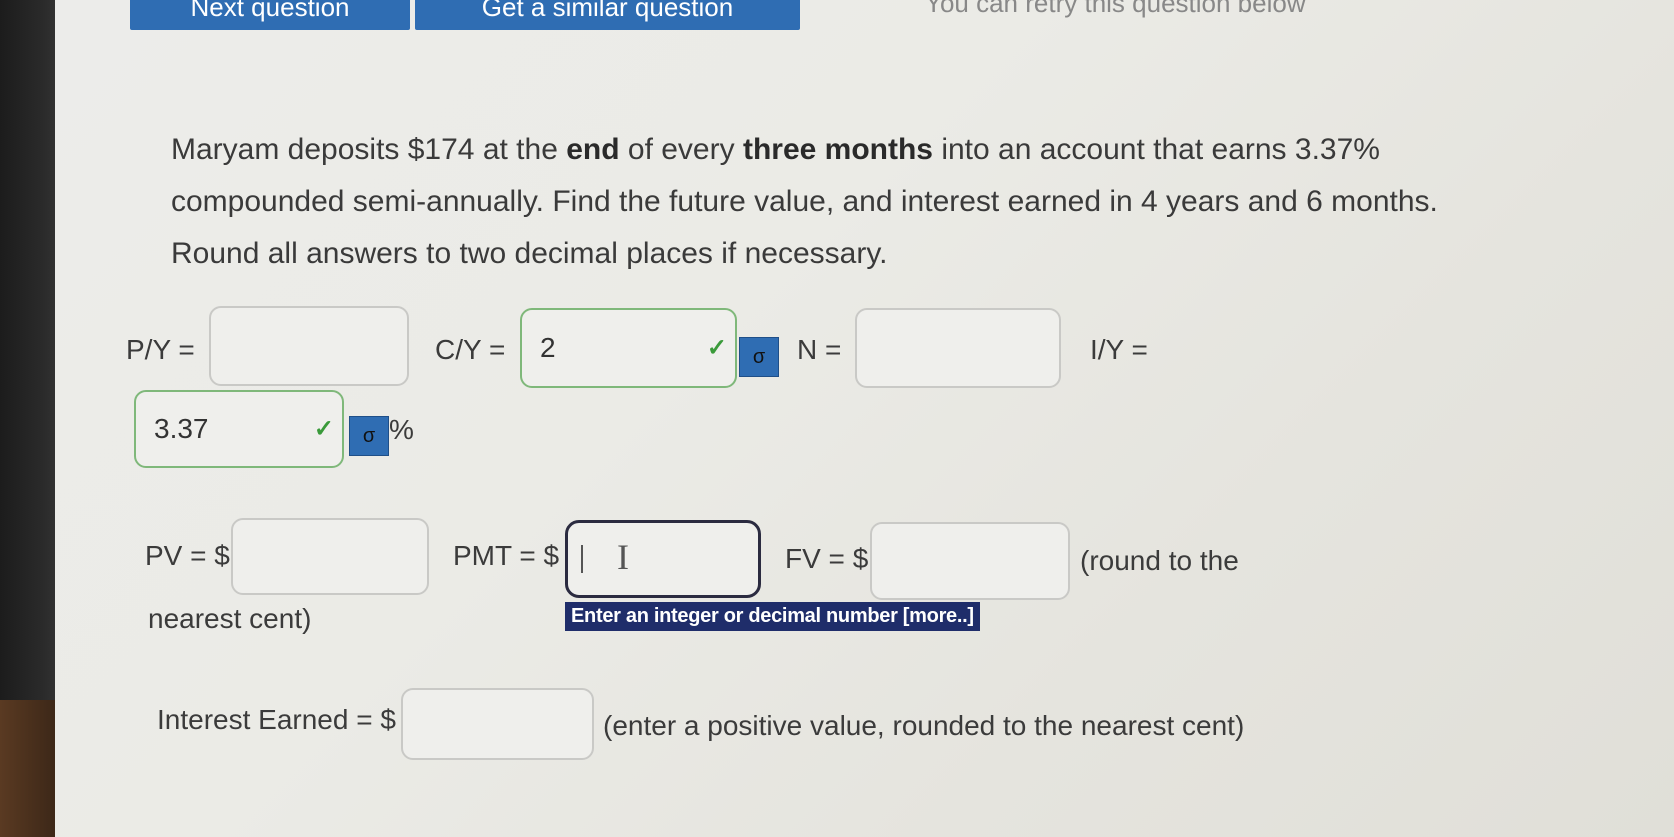  Describe the element at coordinates (270, 15) in the screenshot. I see `next-question-button: Next question` at that location.